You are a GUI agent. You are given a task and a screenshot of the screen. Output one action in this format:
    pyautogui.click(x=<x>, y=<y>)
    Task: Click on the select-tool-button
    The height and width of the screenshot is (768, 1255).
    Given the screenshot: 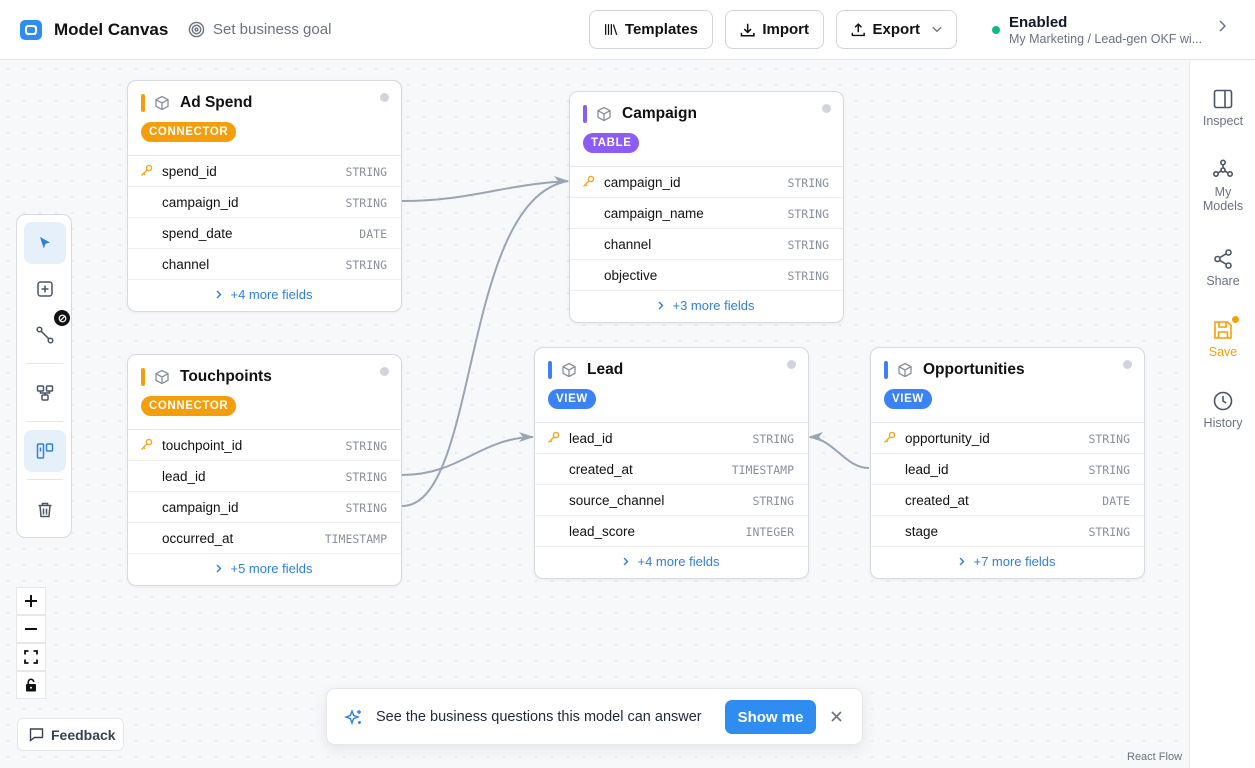 What is the action you would take?
    pyautogui.click(x=45, y=243)
    